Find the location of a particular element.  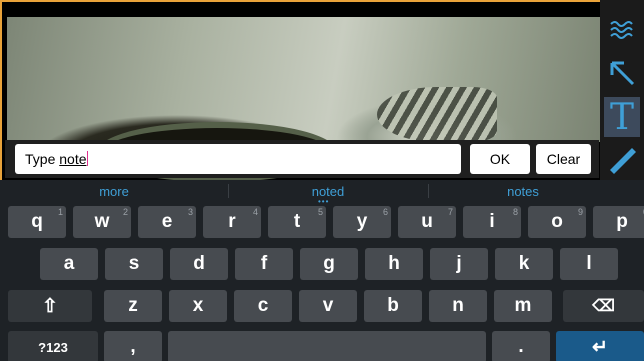

key-u: u7 is located at coordinates (427, 222).